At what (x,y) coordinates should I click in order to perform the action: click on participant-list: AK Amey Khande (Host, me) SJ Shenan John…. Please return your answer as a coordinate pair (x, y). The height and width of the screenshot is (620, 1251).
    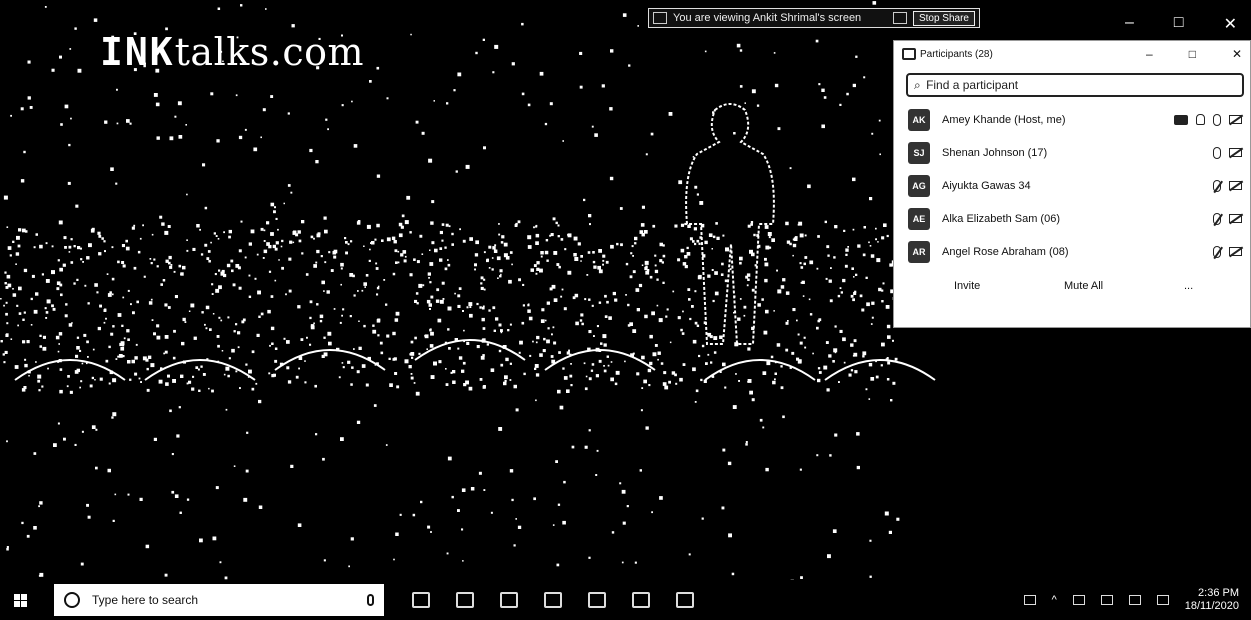
    Looking at the image, I should click on (1072, 185).